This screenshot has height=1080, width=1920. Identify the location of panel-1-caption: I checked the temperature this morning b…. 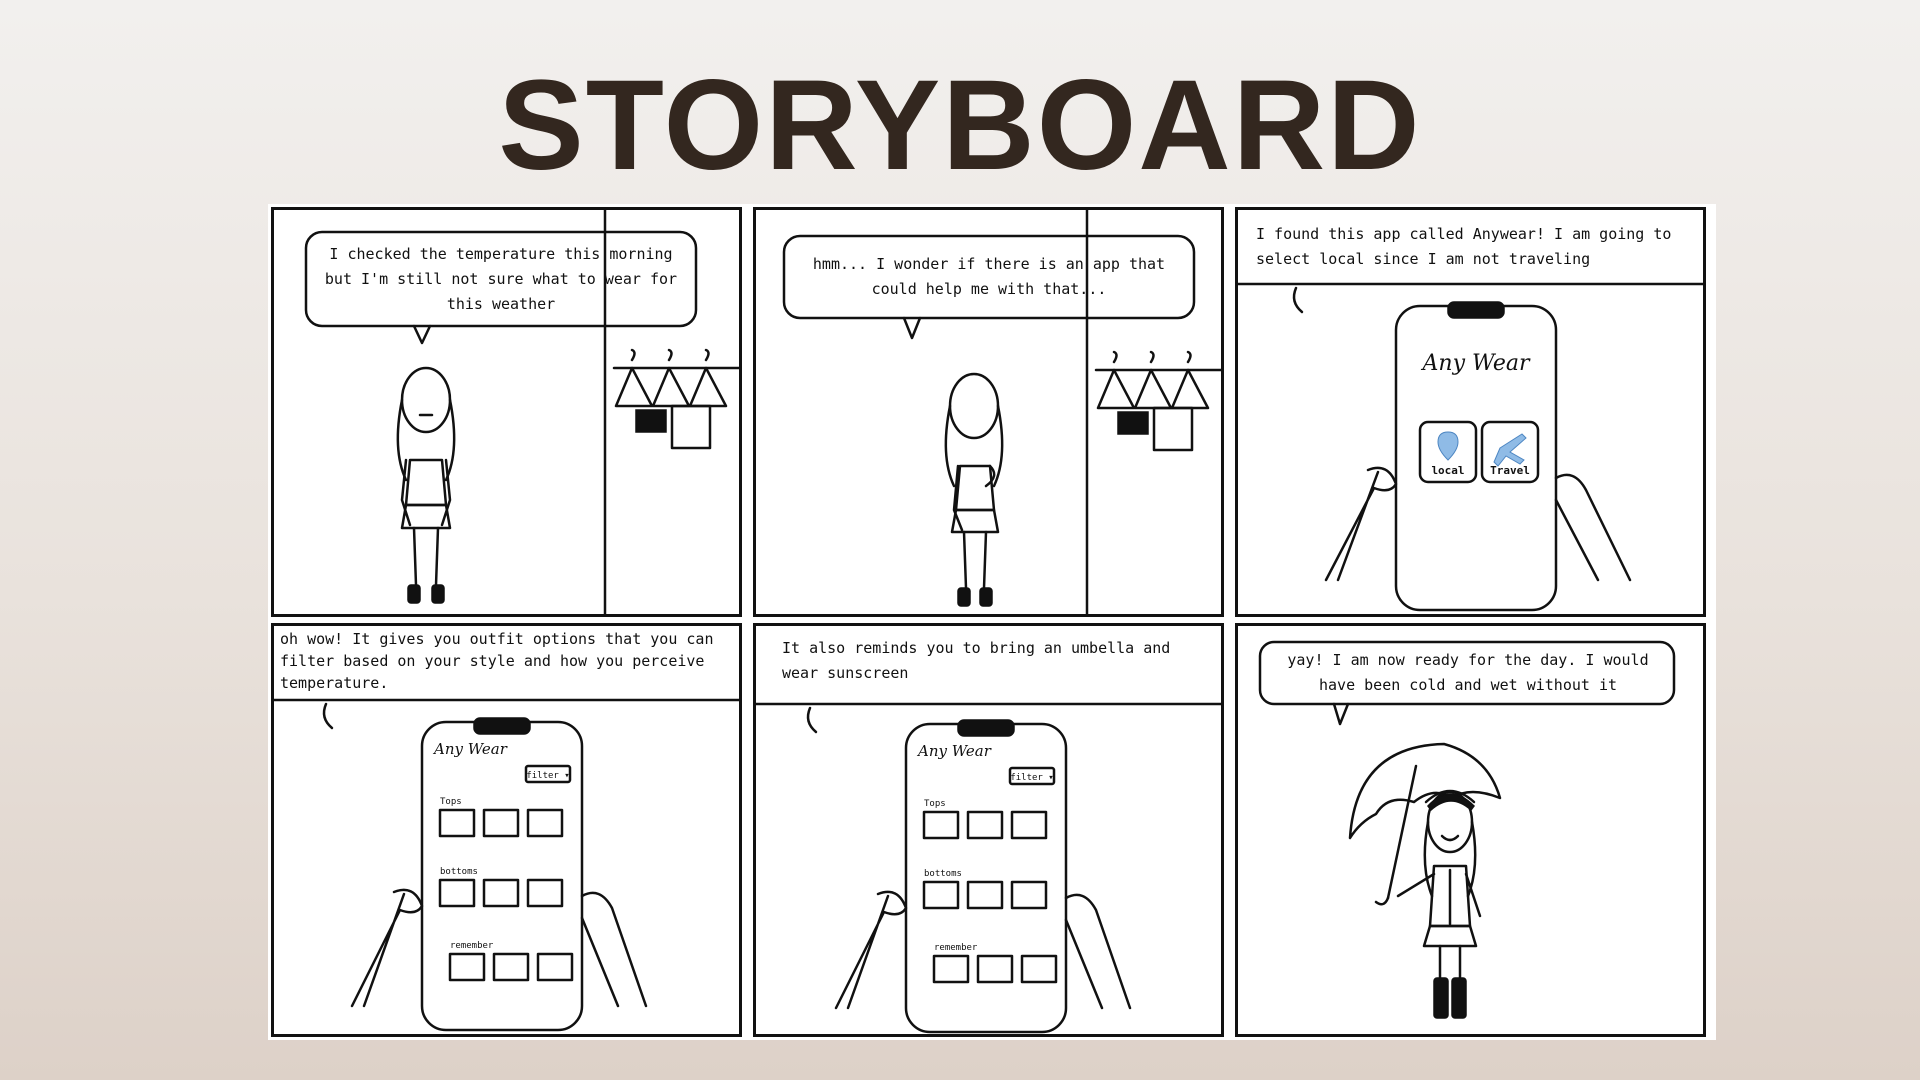
(501, 279).